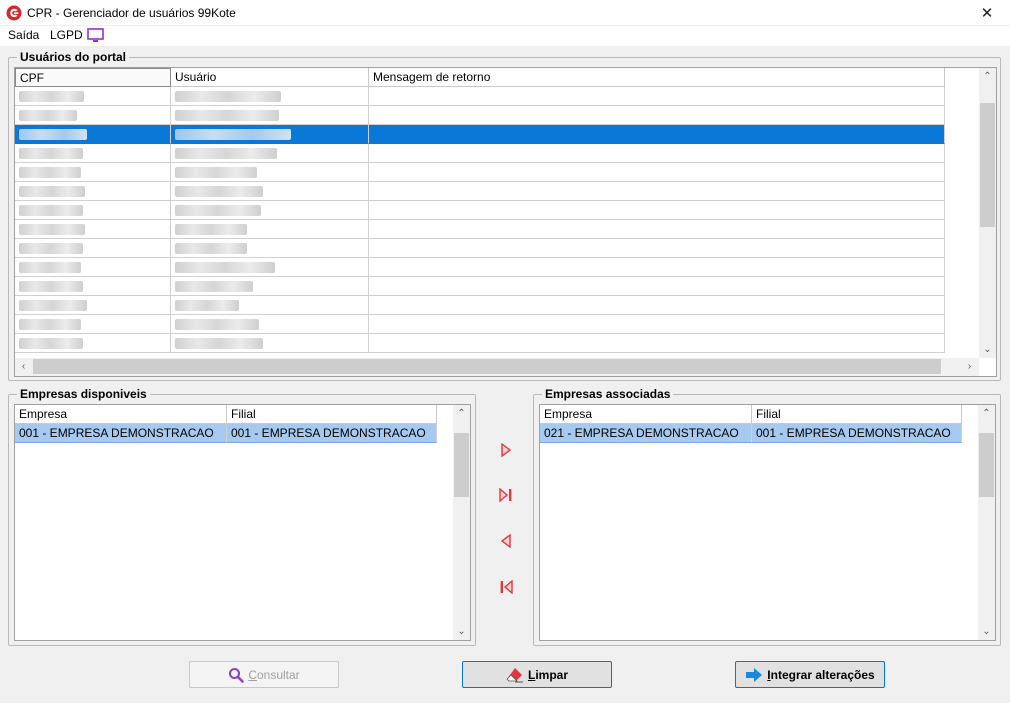 This screenshot has height=703, width=1010. I want to click on move-selected-right-button, so click(506, 450).